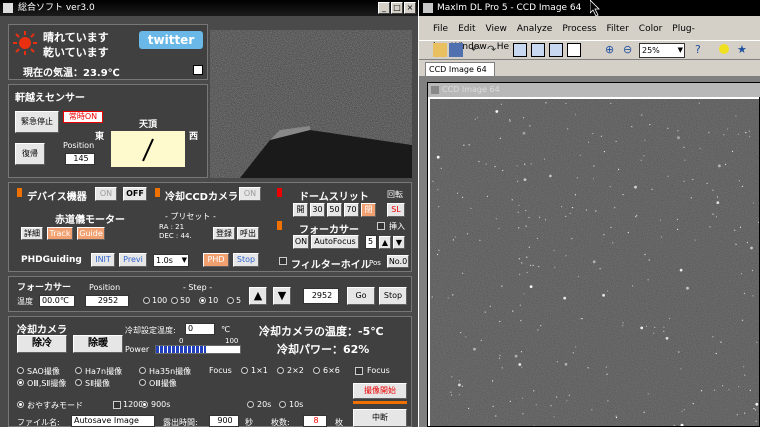  Describe the element at coordinates (224, 233) in the screenshot. I see `preset-register-button: 登録` at that location.